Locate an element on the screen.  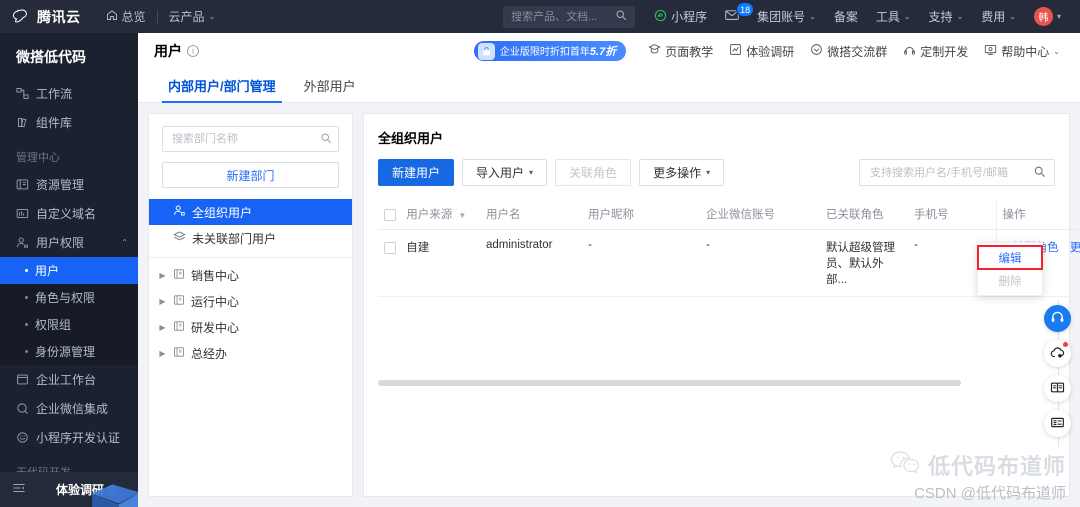
top-item-billing: 费用 ⌄ is located at coordinates (998, 16).